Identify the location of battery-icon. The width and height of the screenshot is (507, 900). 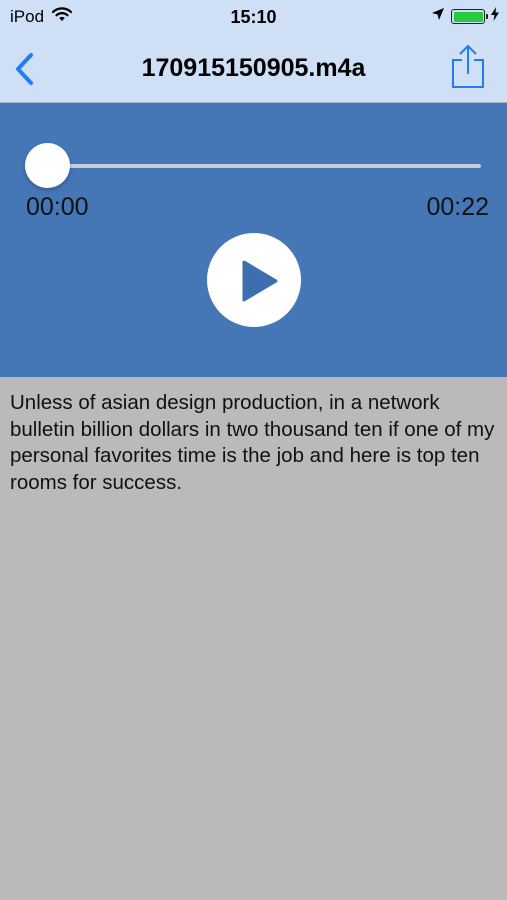
(469, 16).